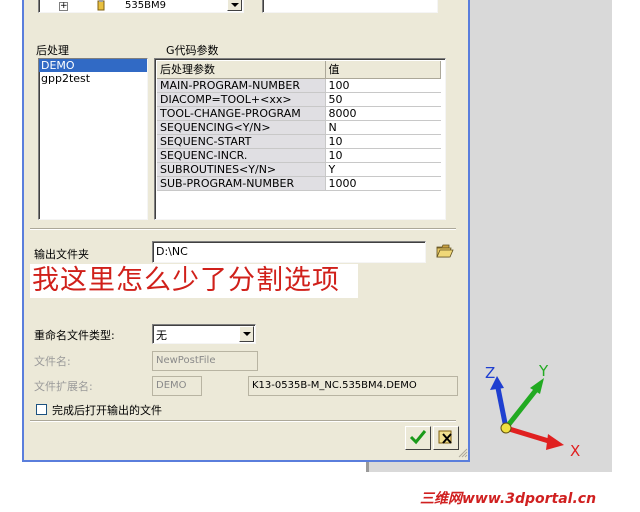 This screenshot has width=640, height=512. Describe the element at coordinates (383, 70) in the screenshot. I see `column-header-value: 值` at that location.